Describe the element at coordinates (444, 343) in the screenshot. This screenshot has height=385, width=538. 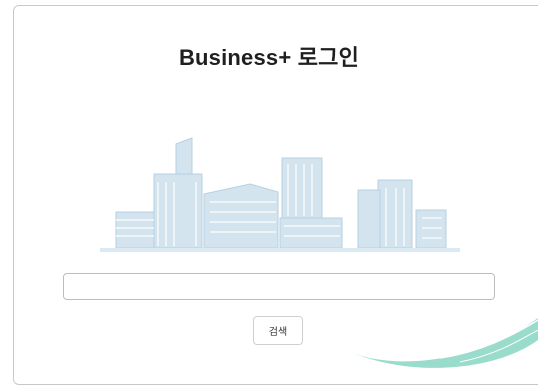
I see `teal-swoosh-icon` at that location.